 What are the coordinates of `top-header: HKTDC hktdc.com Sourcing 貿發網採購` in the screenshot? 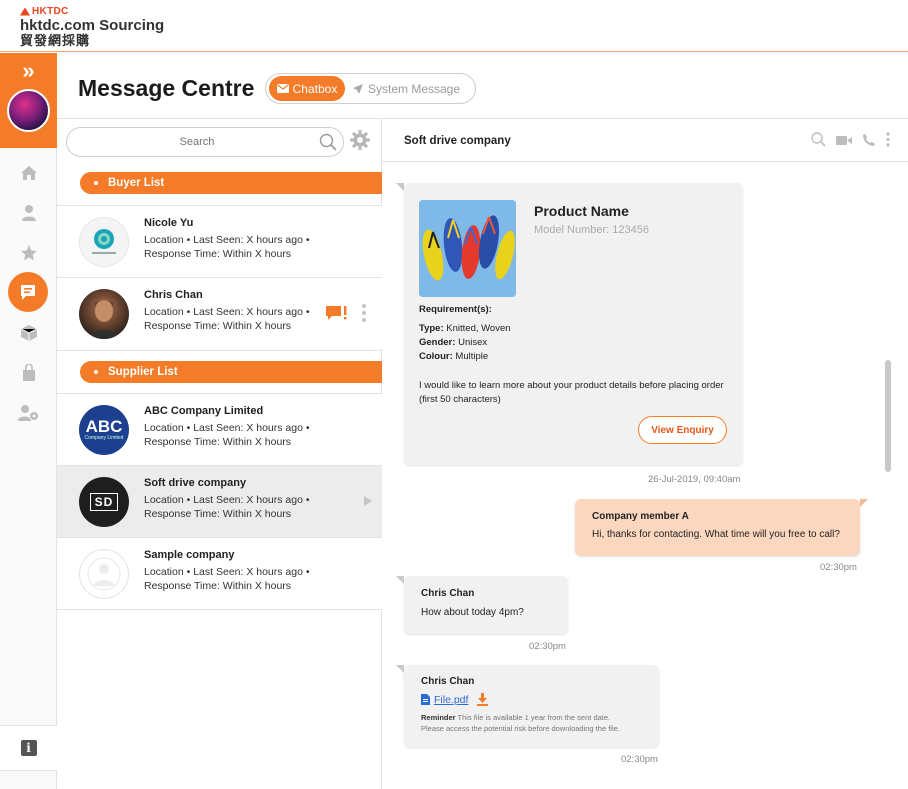 It's located at (454, 26).